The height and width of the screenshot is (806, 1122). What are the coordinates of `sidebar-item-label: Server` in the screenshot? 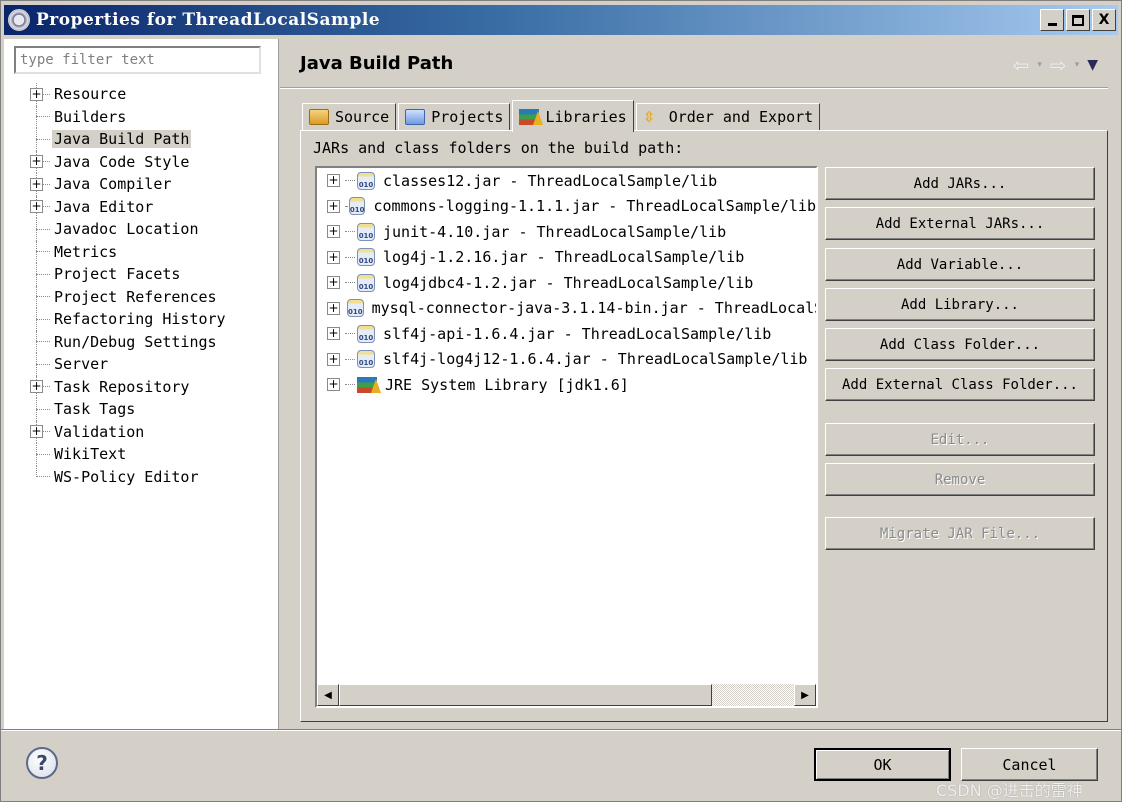 It's located at (81, 364).